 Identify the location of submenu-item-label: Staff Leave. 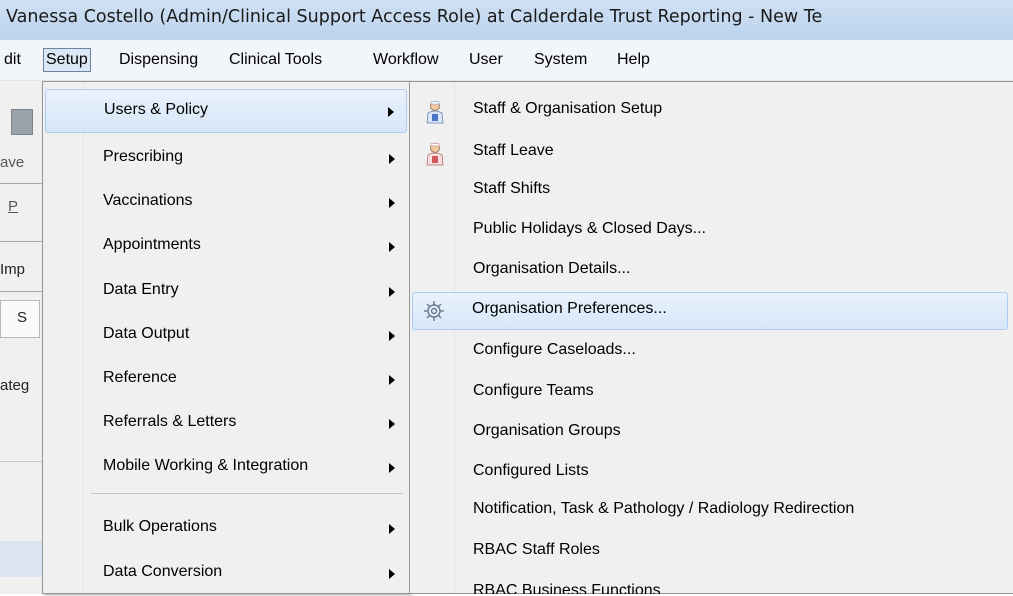
(513, 150).